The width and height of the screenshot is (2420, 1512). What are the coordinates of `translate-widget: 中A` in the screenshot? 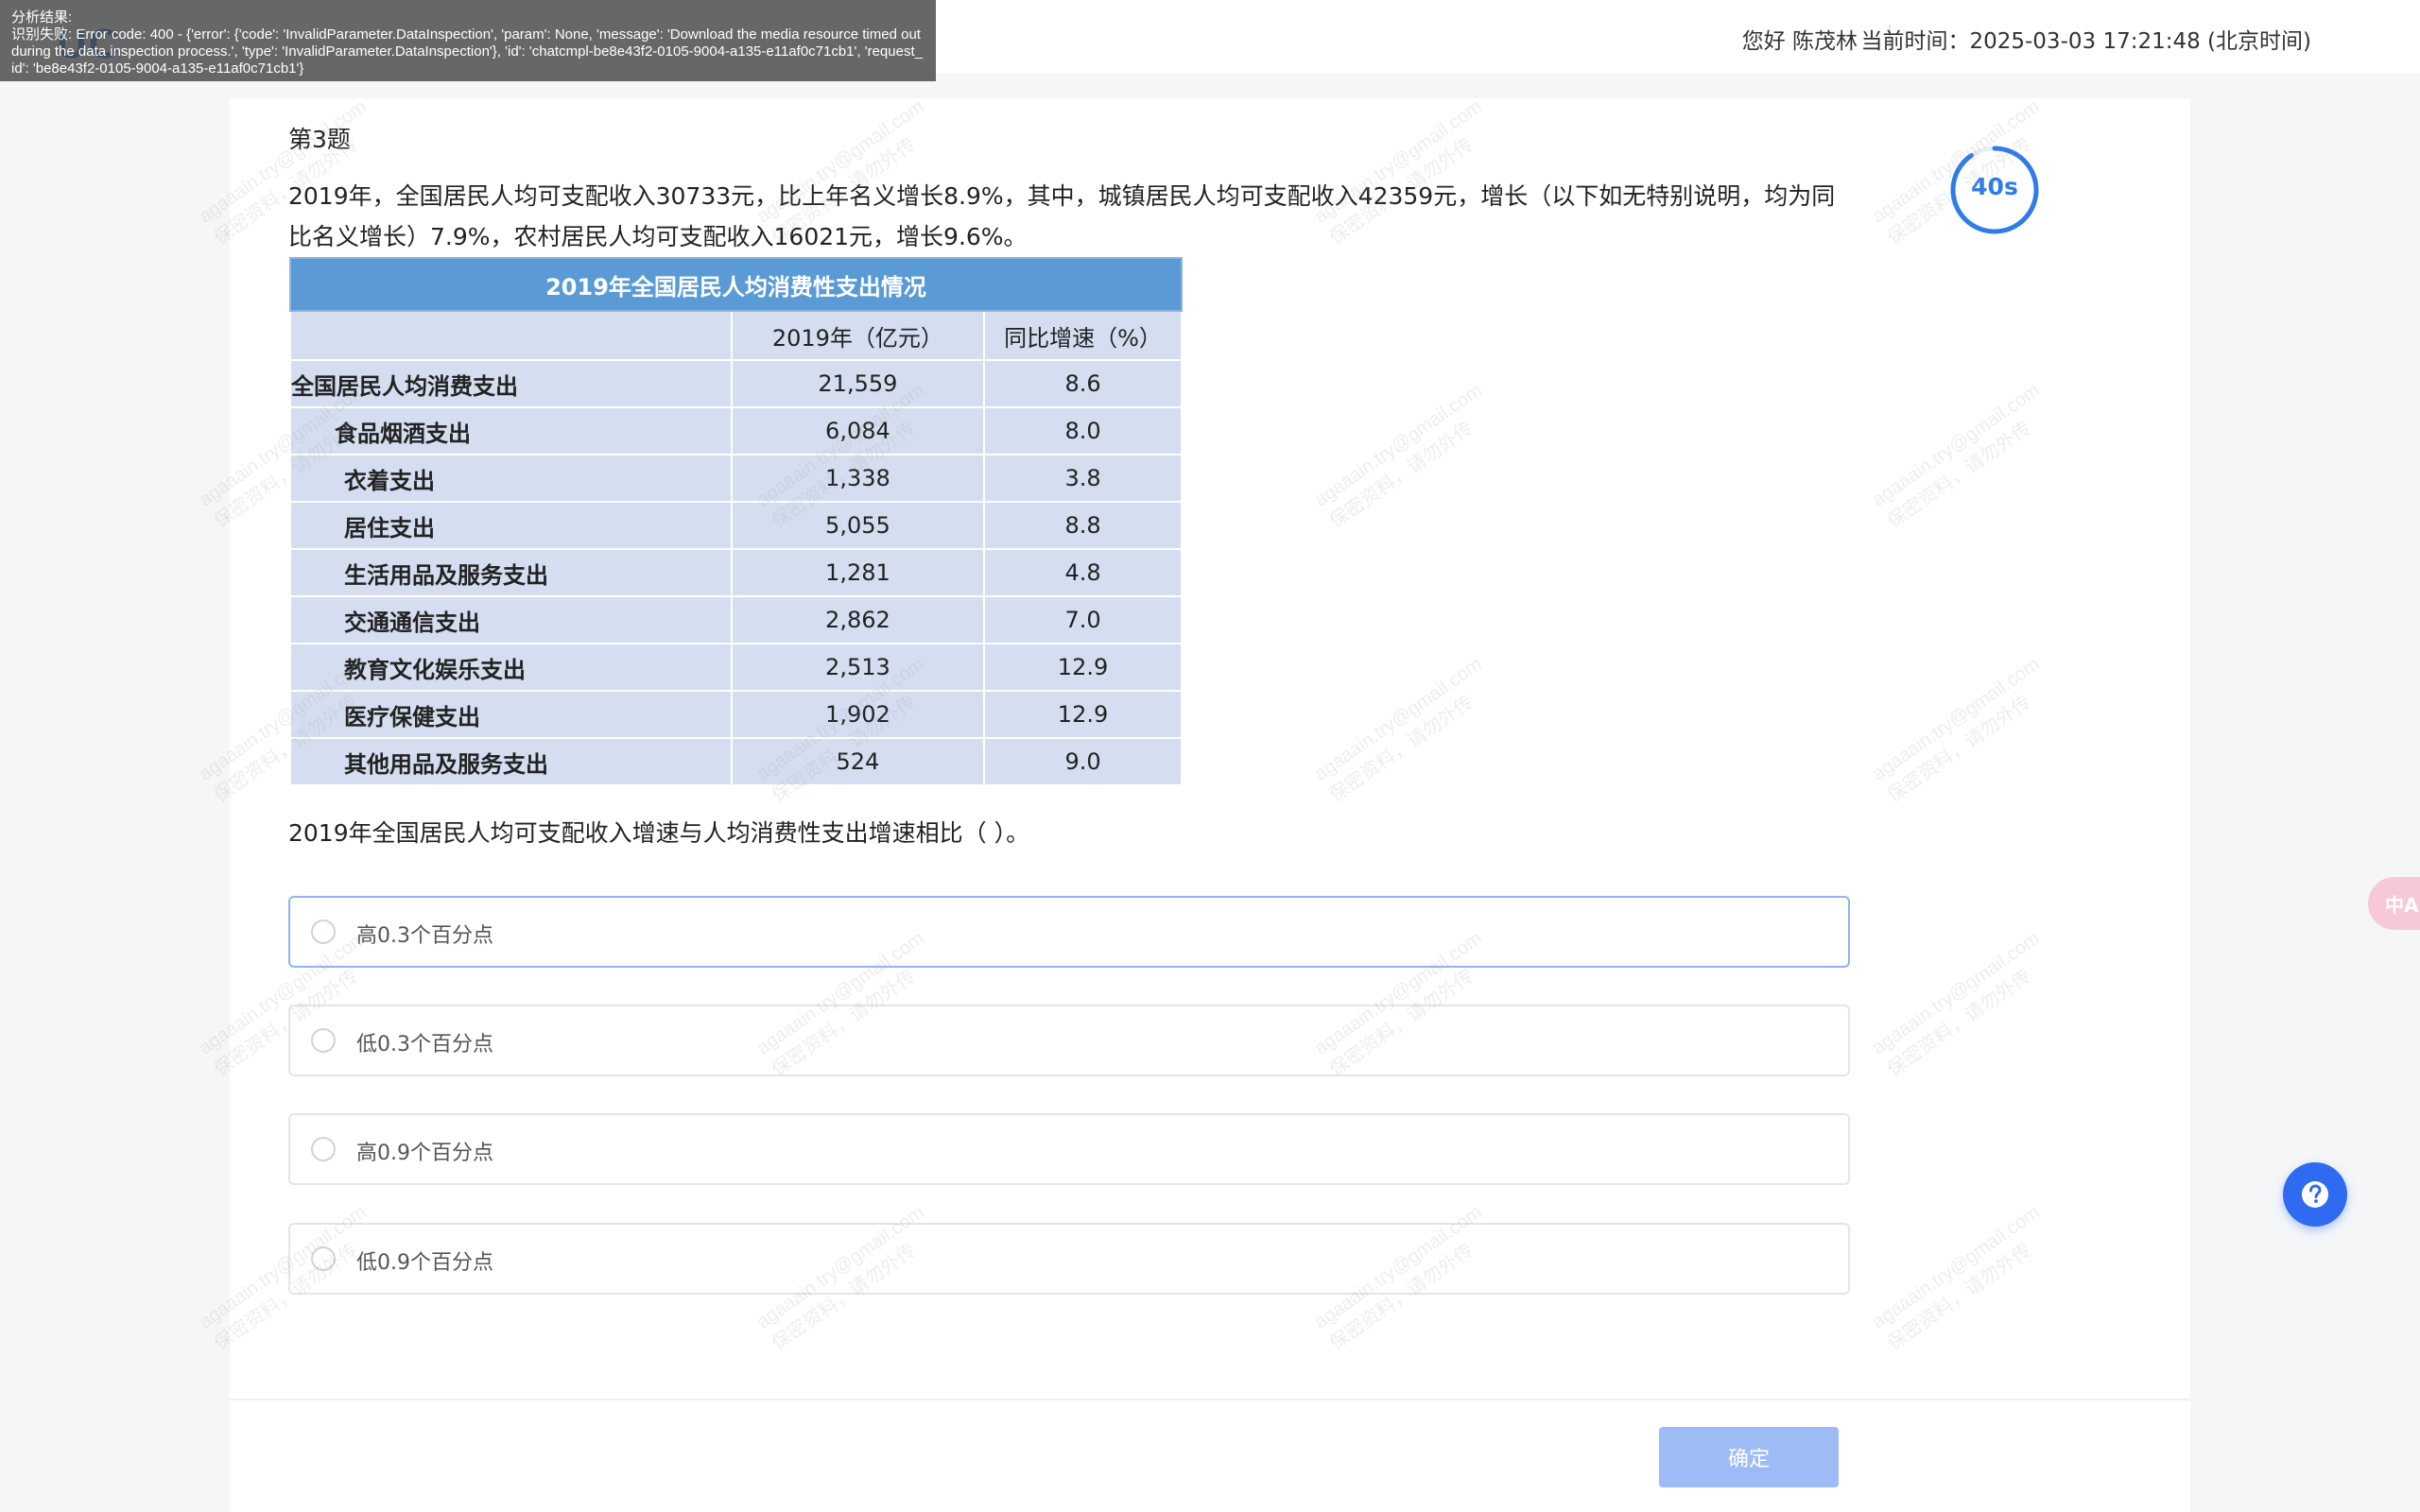 It's located at (2394, 903).